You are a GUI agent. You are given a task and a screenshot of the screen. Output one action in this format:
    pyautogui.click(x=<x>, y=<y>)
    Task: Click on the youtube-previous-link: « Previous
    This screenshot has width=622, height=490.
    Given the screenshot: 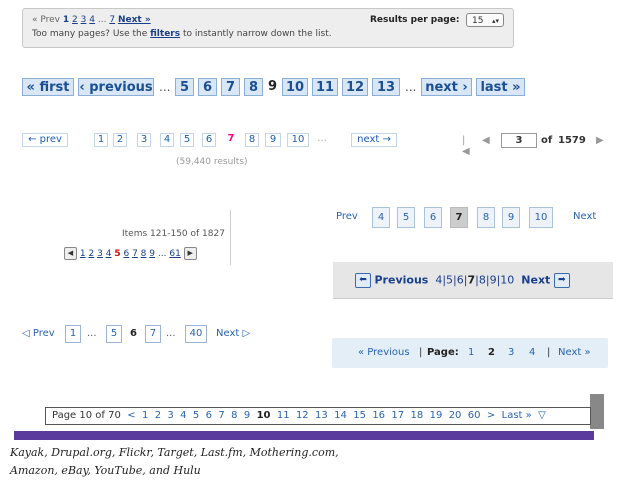 What is the action you would take?
    pyautogui.click(x=384, y=352)
    